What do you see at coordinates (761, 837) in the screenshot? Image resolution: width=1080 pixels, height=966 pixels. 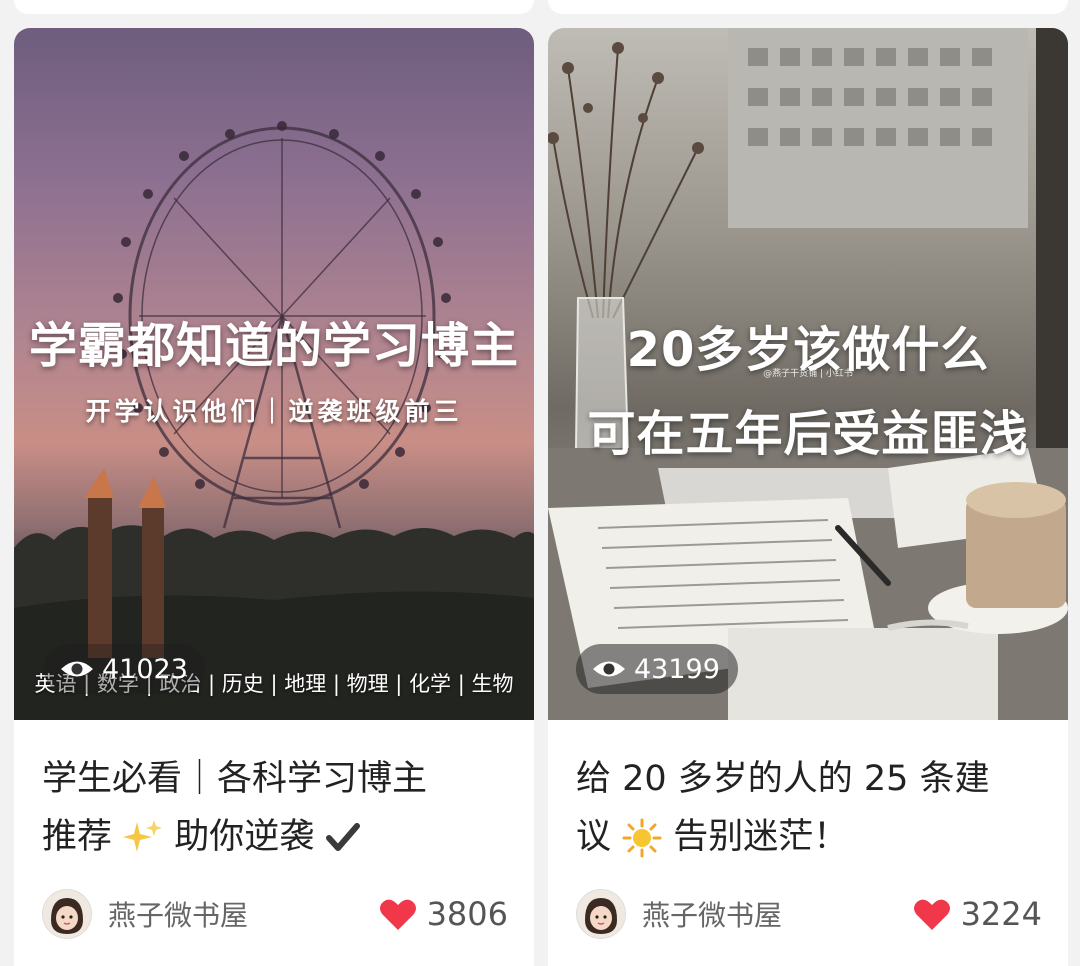 I see `note-title-line: 告别迷茫！` at bounding box center [761, 837].